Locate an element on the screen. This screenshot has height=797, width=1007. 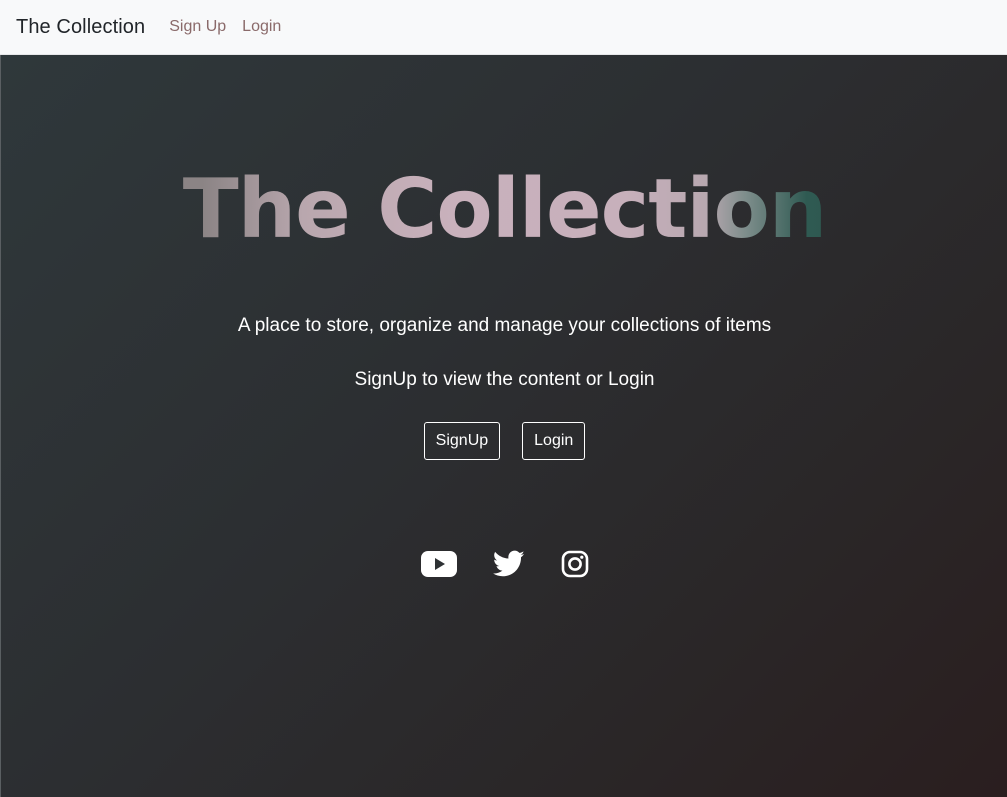
social-links is located at coordinates (504, 564).